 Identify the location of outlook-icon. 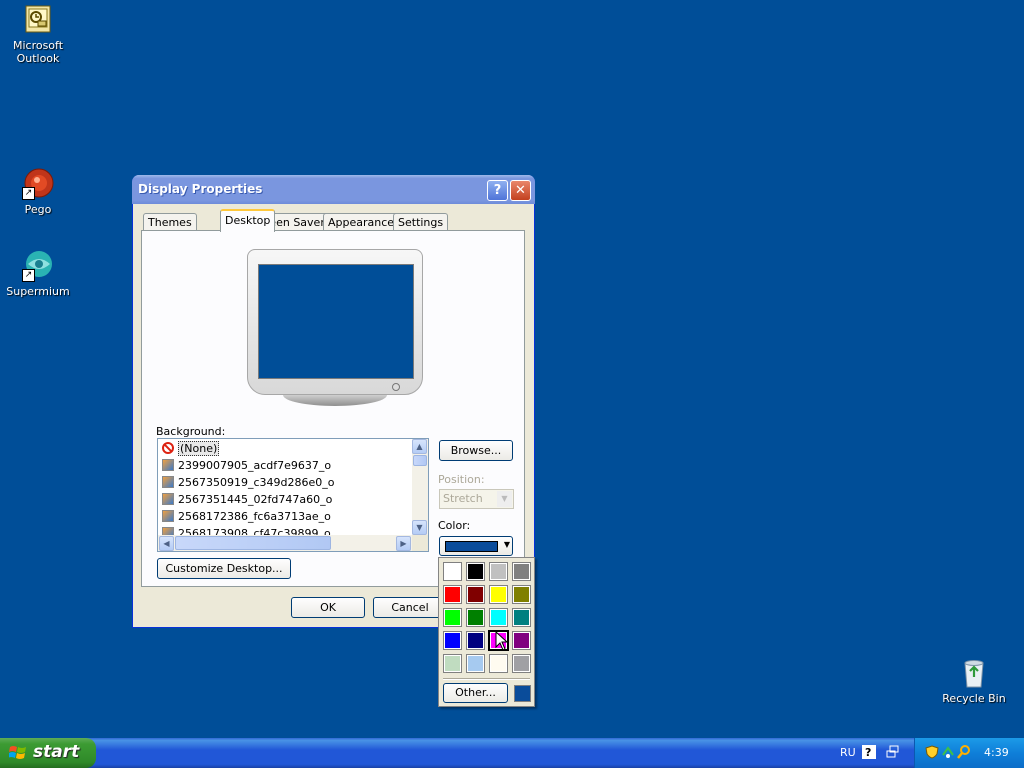
(38, 20).